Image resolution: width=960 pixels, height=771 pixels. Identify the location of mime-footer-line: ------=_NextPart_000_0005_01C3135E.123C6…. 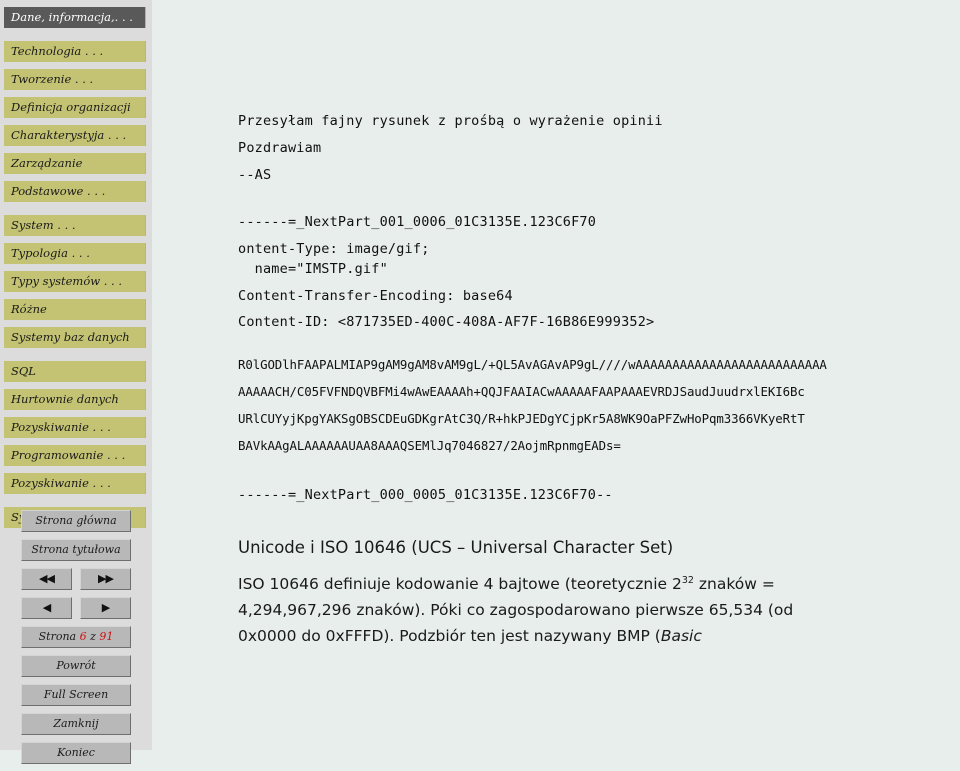
(425, 495).